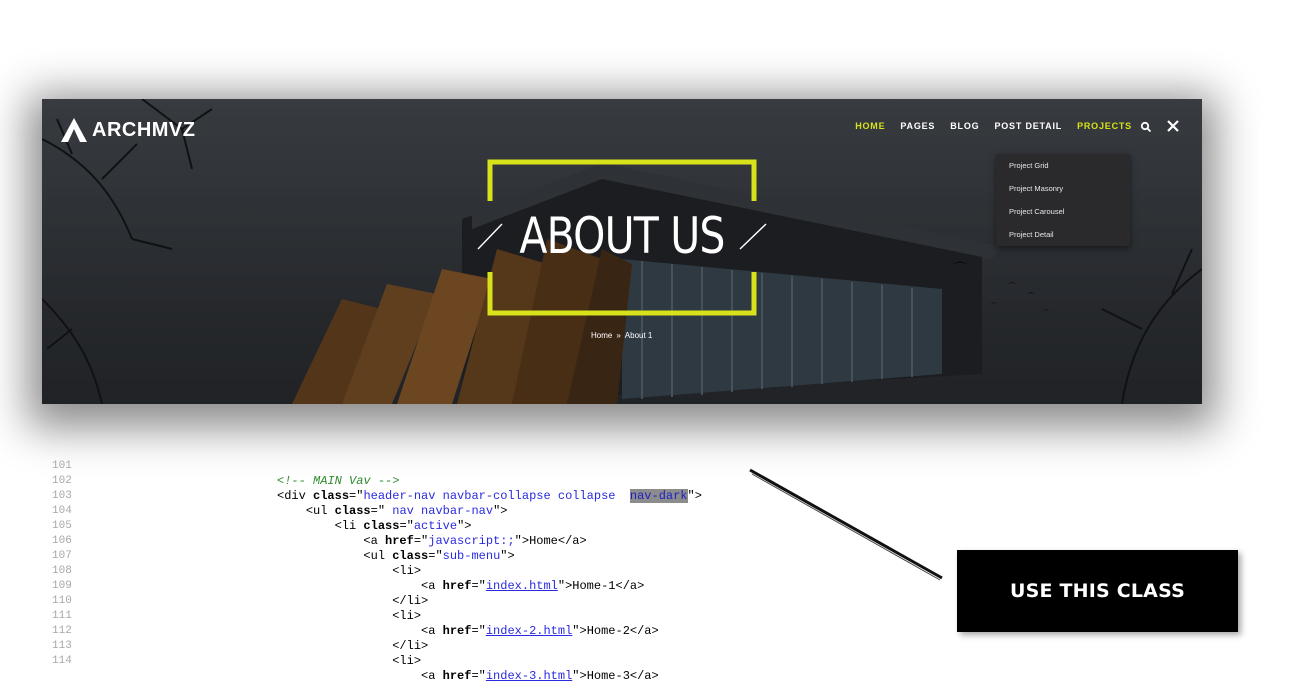  Describe the element at coordinates (529, 676) in the screenshot. I see `code-link: index-3.html` at that location.